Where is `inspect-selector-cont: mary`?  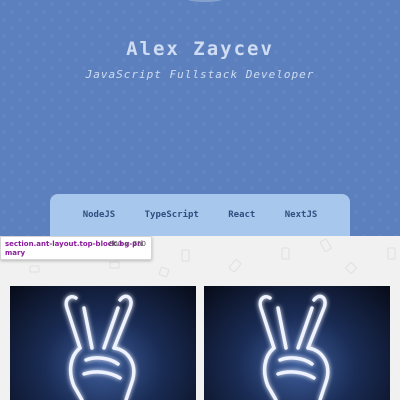
inspect-selector-cont: mary is located at coordinates (15, 253).